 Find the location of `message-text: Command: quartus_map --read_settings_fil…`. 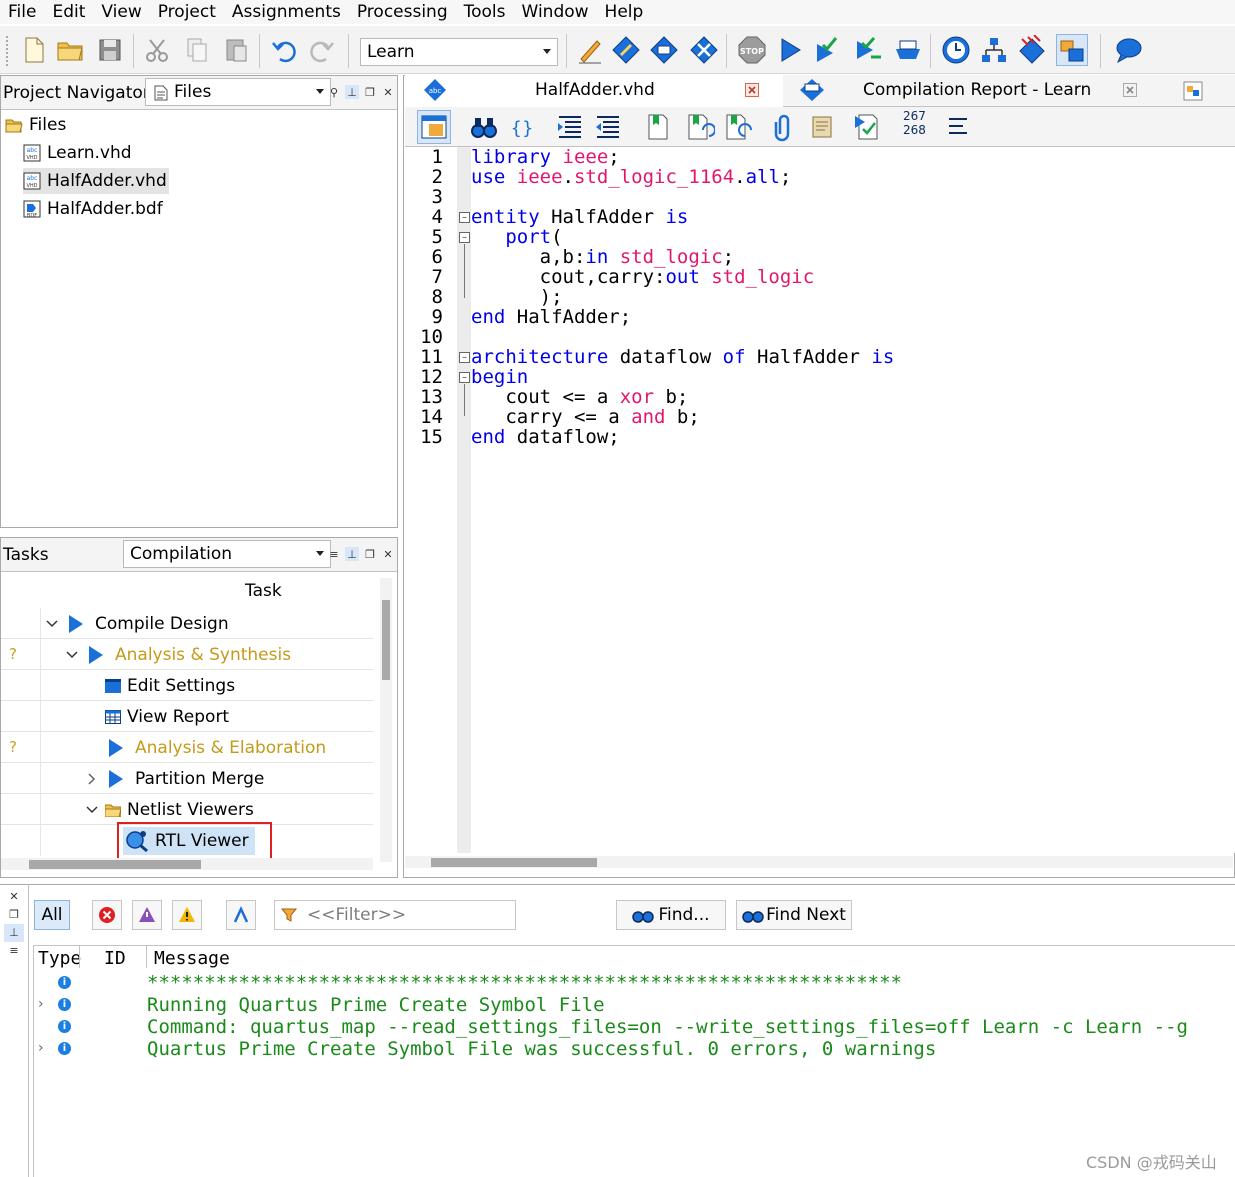

message-text: Command: quartus_map --read_settings_fil… is located at coordinates (667, 1027).